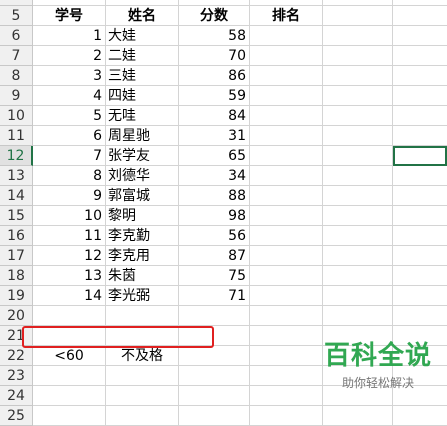 This screenshot has width=447, height=426. What do you see at coordinates (142, 236) in the screenshot?
I see `cell: 李克勤` at bounding box center [142, 236].